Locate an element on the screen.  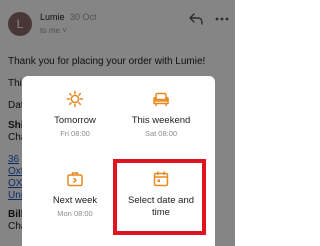
option-title: Tomorrow is located at coordinates (75, 120).